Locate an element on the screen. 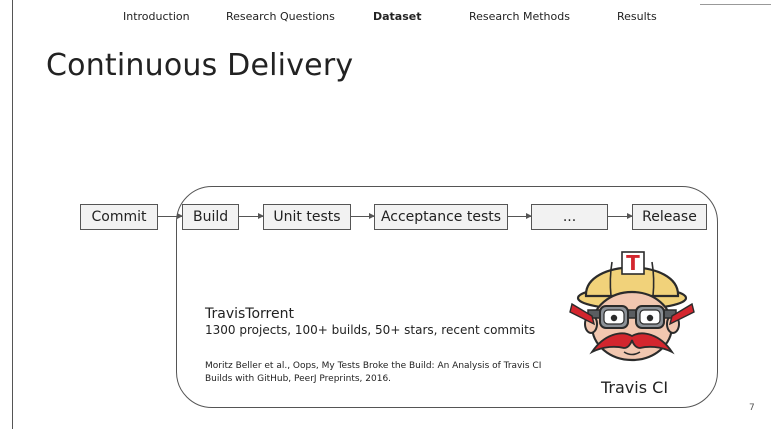 The height and width of the screenshot is (429, 771). arrow-unit-tests-acceptance is located at coordinates (363, 216).